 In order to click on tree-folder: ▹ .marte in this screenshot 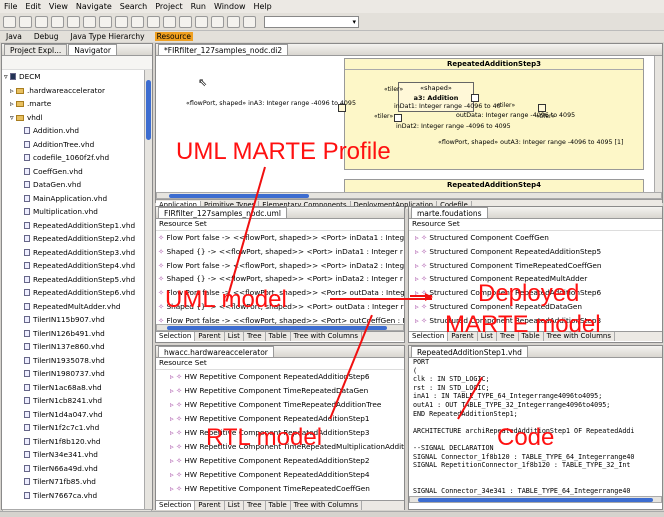, I will do `click(73, 104)`.